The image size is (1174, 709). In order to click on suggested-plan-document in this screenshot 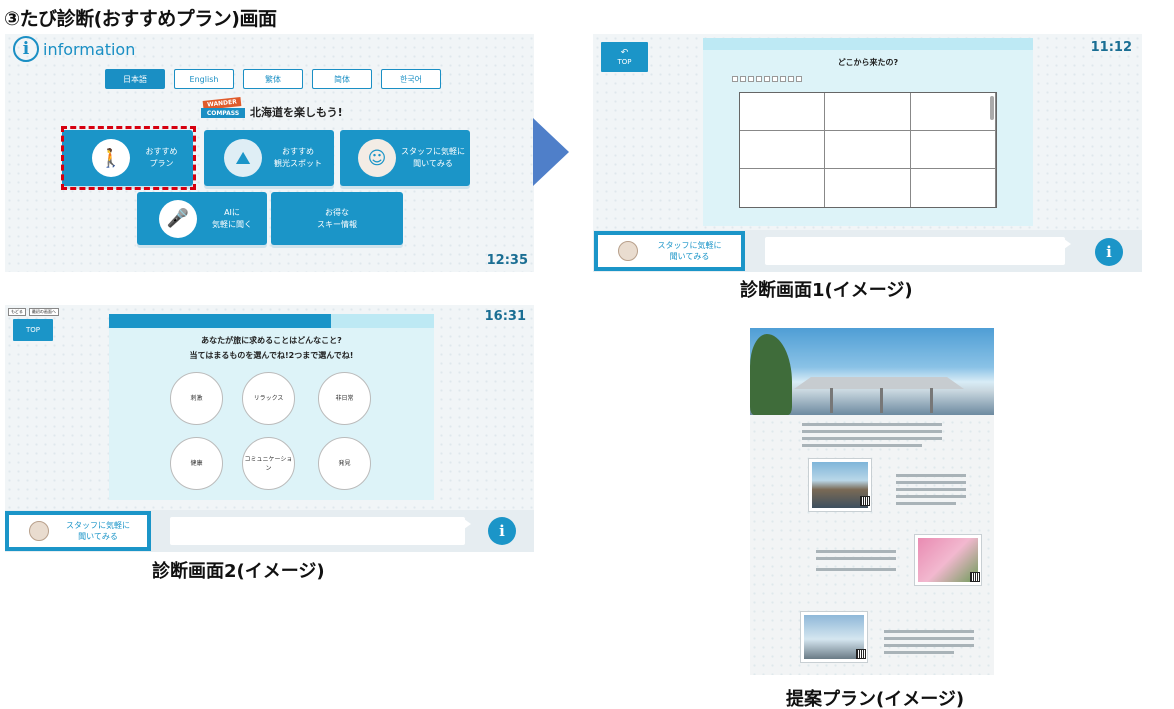, I will do `click(872, 501)`.